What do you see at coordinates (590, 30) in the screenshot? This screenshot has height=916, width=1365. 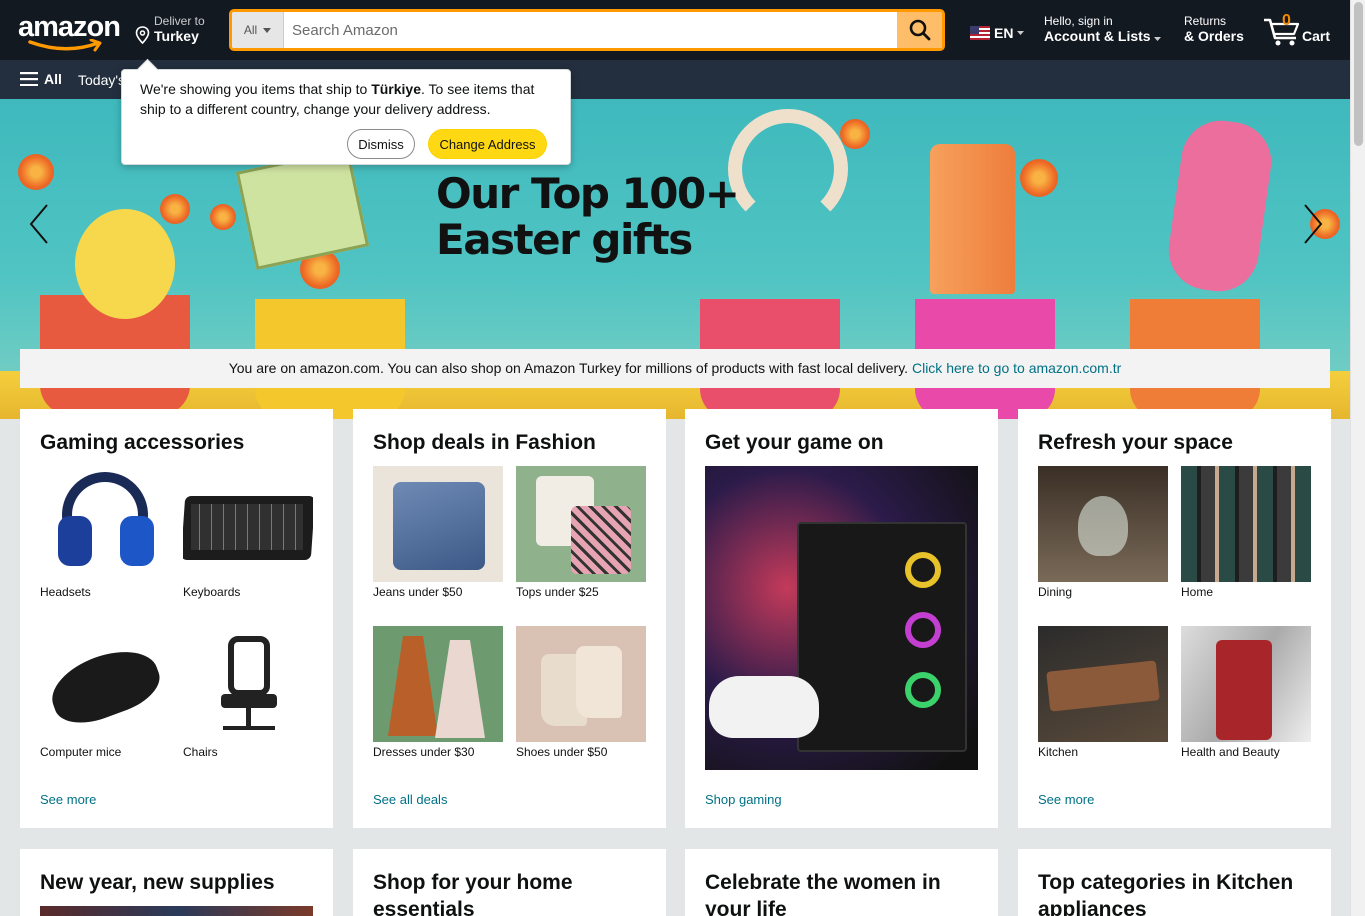 I see `search-input` at bounding box center [590, 30].